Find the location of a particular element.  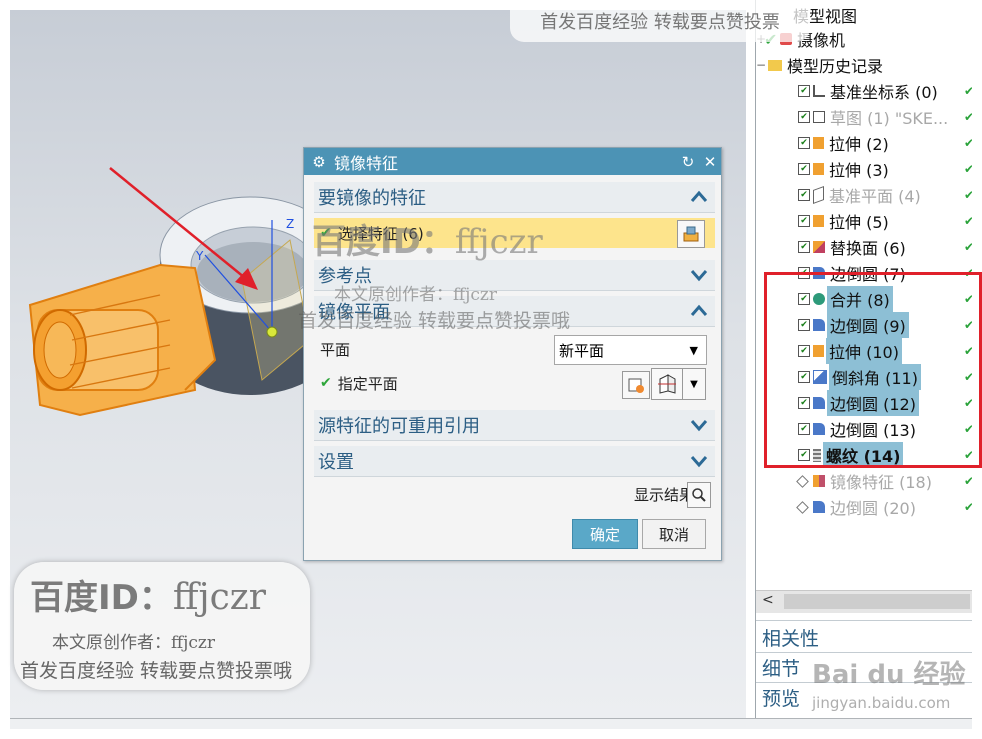

highlight-box is located at coordinates (873, 370).